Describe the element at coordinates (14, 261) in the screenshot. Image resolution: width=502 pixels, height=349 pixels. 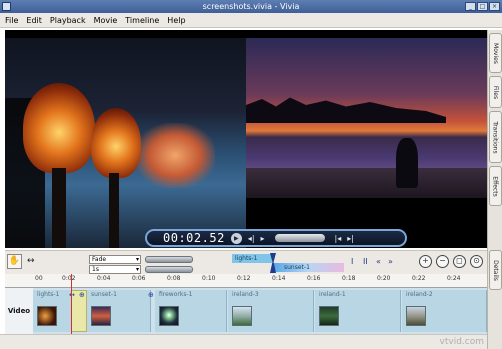
I see `hand-tool-icon: ✋` at that location.